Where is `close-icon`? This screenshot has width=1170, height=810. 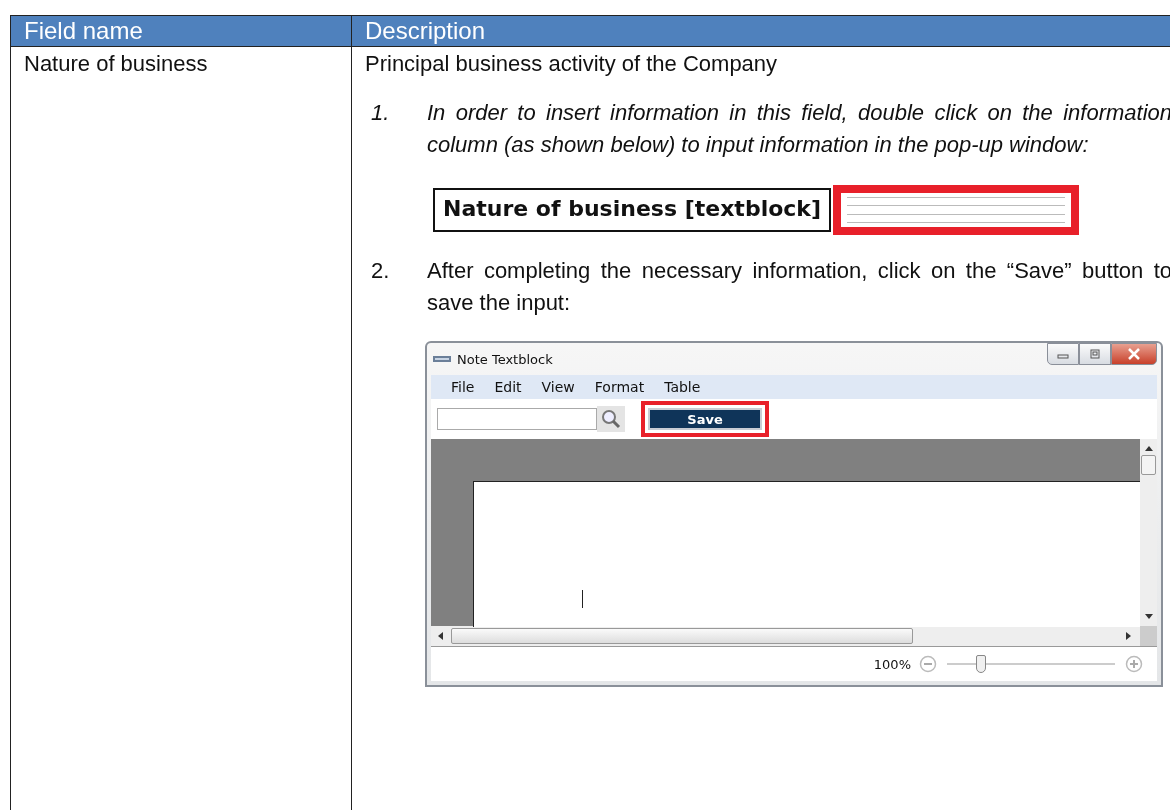 close-icon is located at coordinates (1134, 354).